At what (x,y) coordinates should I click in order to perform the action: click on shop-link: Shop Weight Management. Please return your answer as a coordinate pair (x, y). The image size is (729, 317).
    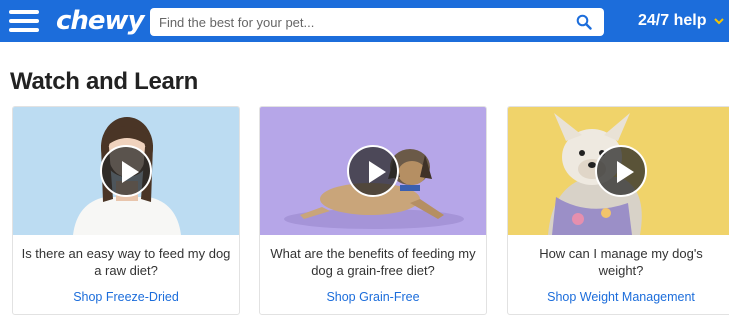
    Looking at the image, I should click on (618, 297).